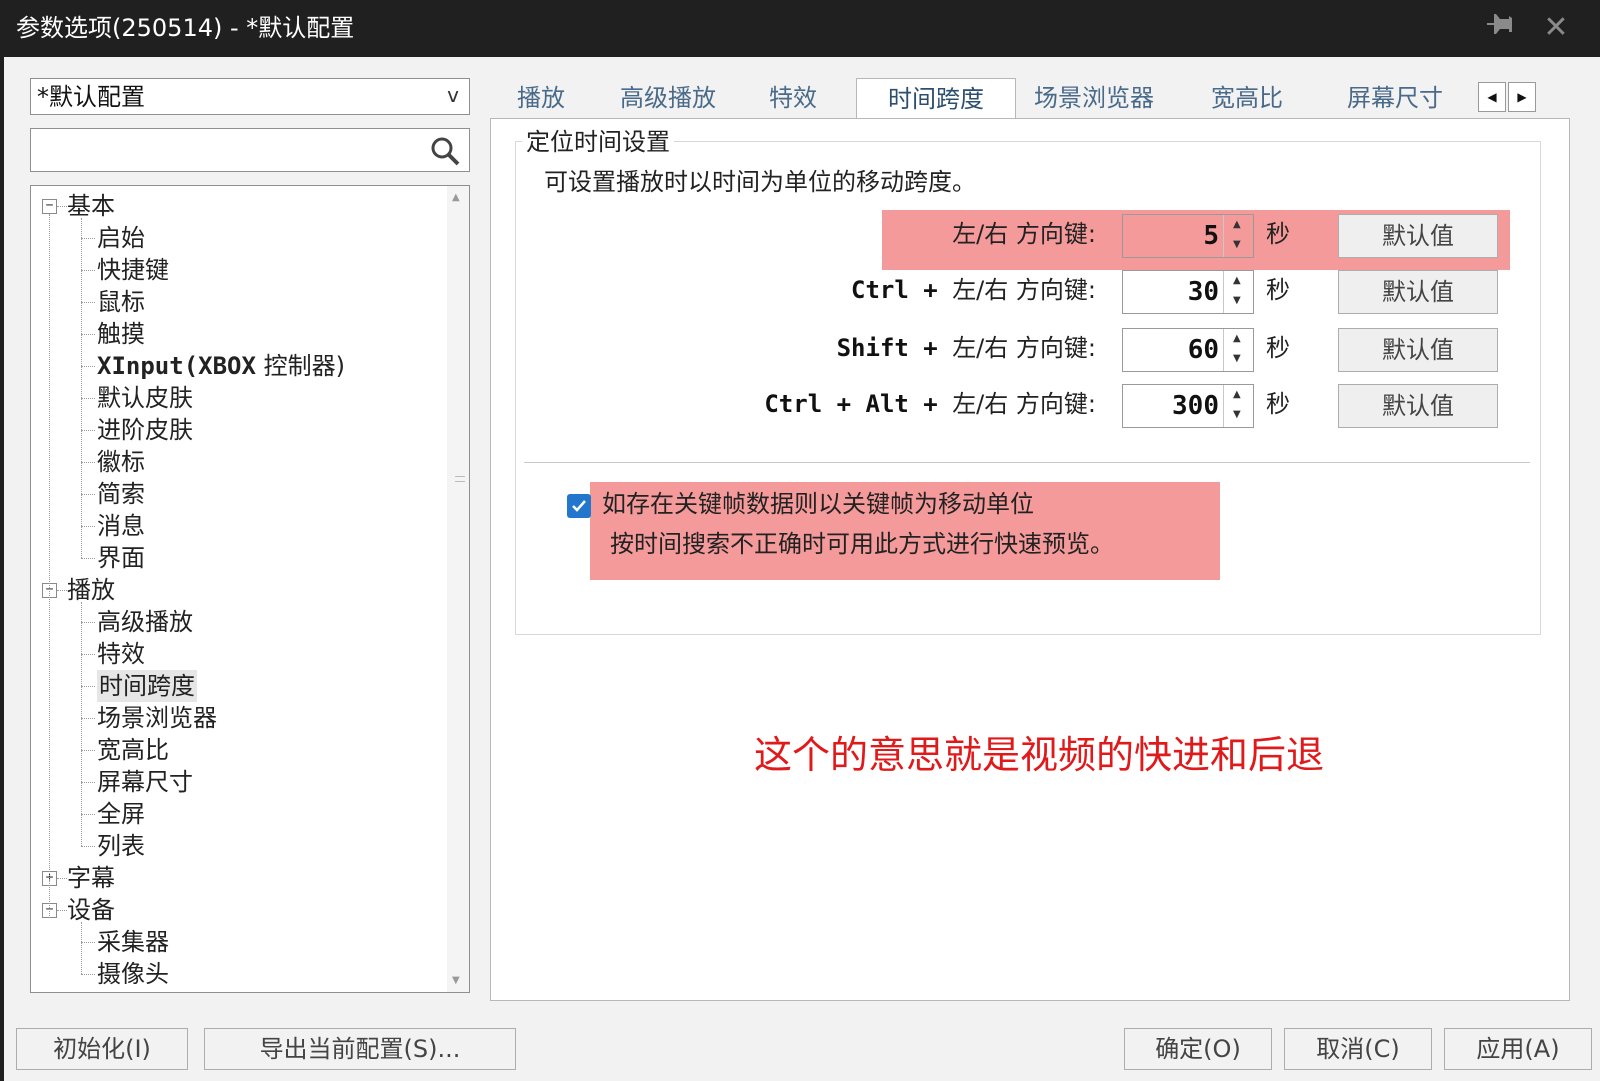 Image resolution: width=1600 pixels, height=1081 pixels. Describe the element at coordinates (91, 910) in the screenshot. I see `tree-item-device: 设备` at that location.